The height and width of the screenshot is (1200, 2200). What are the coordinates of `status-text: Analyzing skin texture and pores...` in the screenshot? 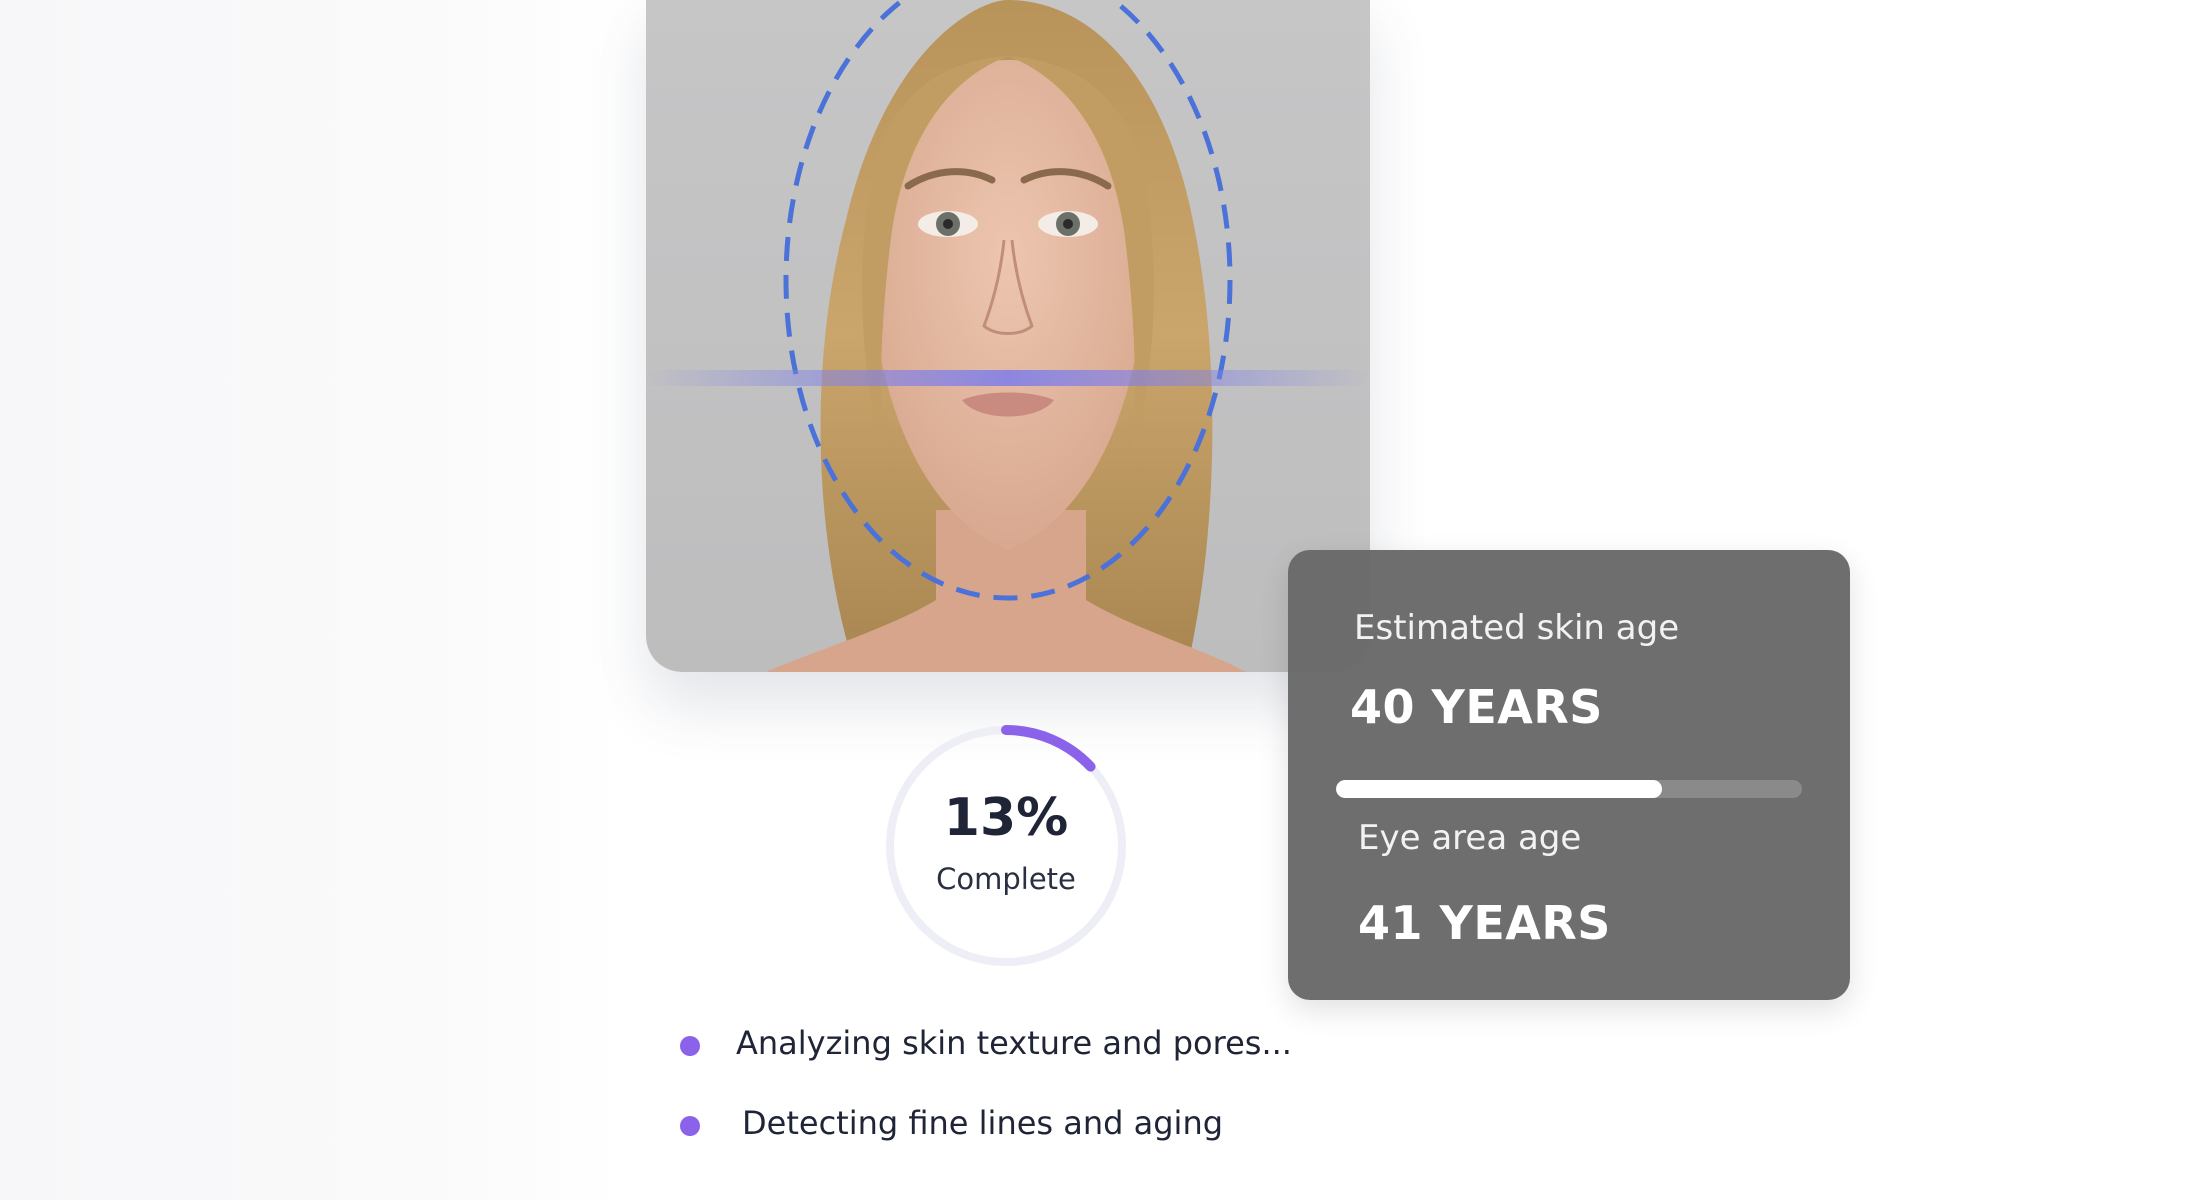 It's located at (1014, 1043).